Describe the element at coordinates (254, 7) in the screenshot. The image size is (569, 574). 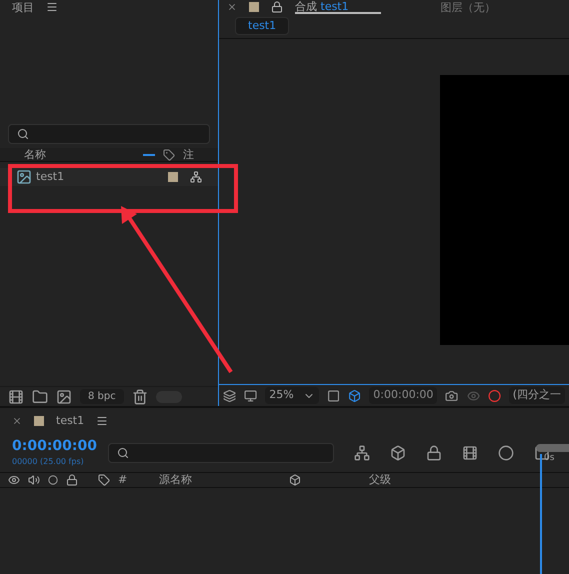
I see `label-swatch` at that location.